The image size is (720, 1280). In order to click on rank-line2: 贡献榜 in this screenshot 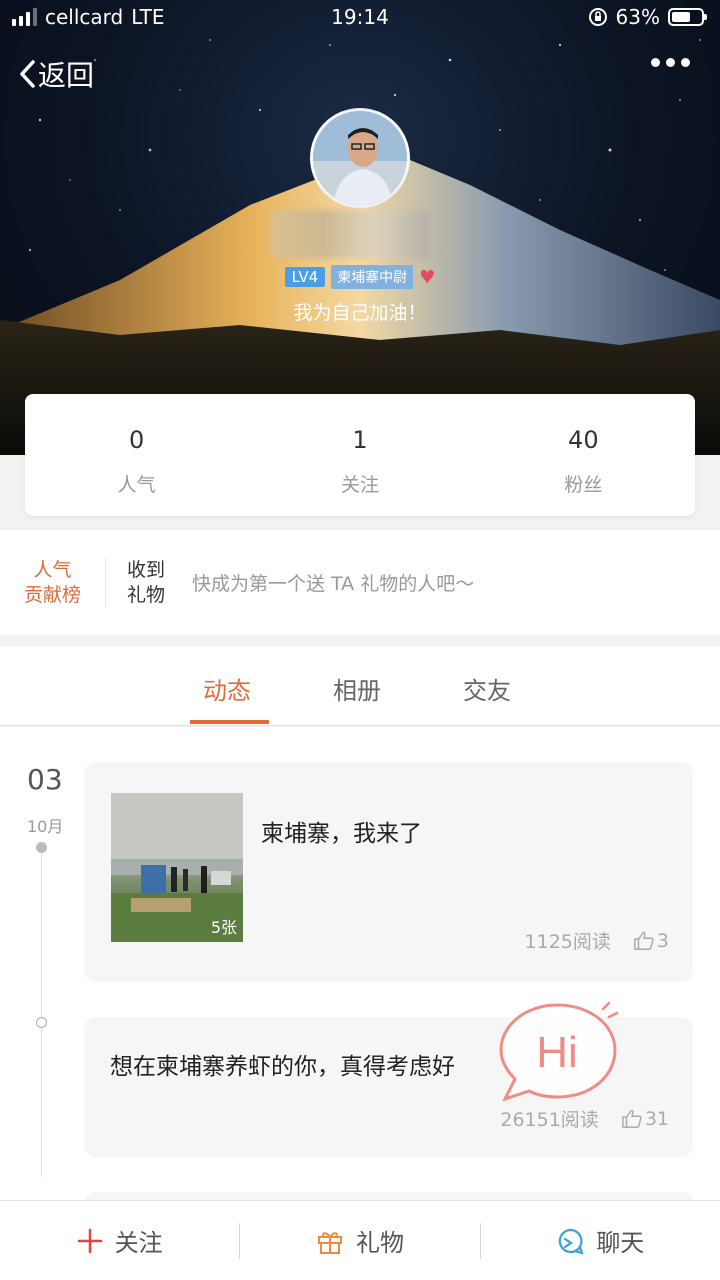, I will do `click(52, 594)`.